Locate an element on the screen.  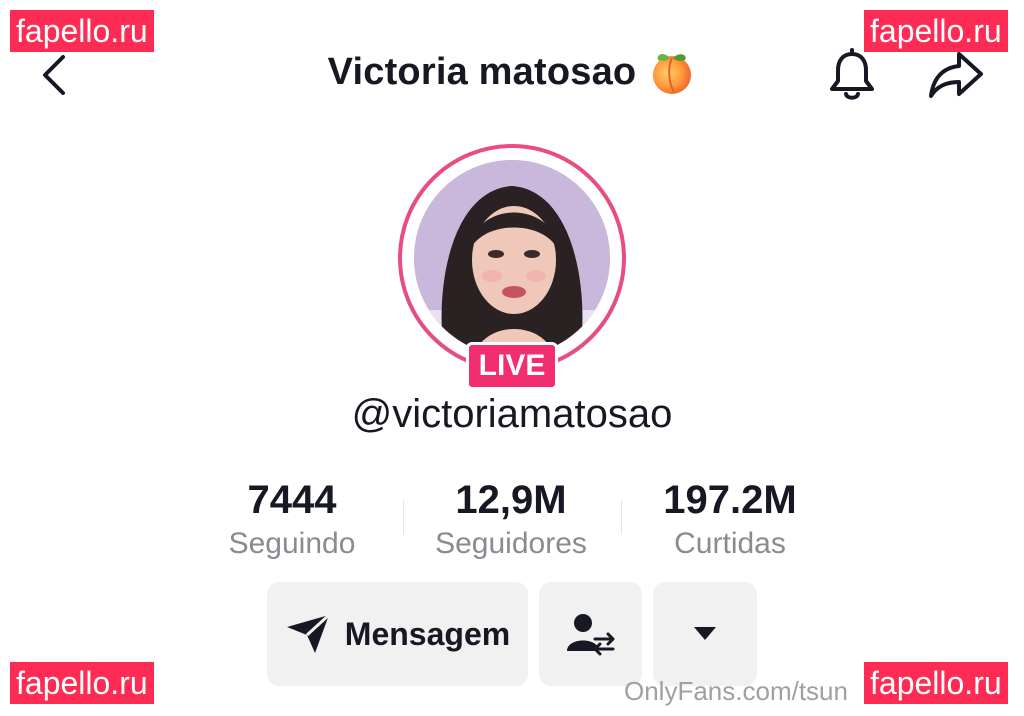
stat-following-value: 7444 is located at coordinates (292, 500).